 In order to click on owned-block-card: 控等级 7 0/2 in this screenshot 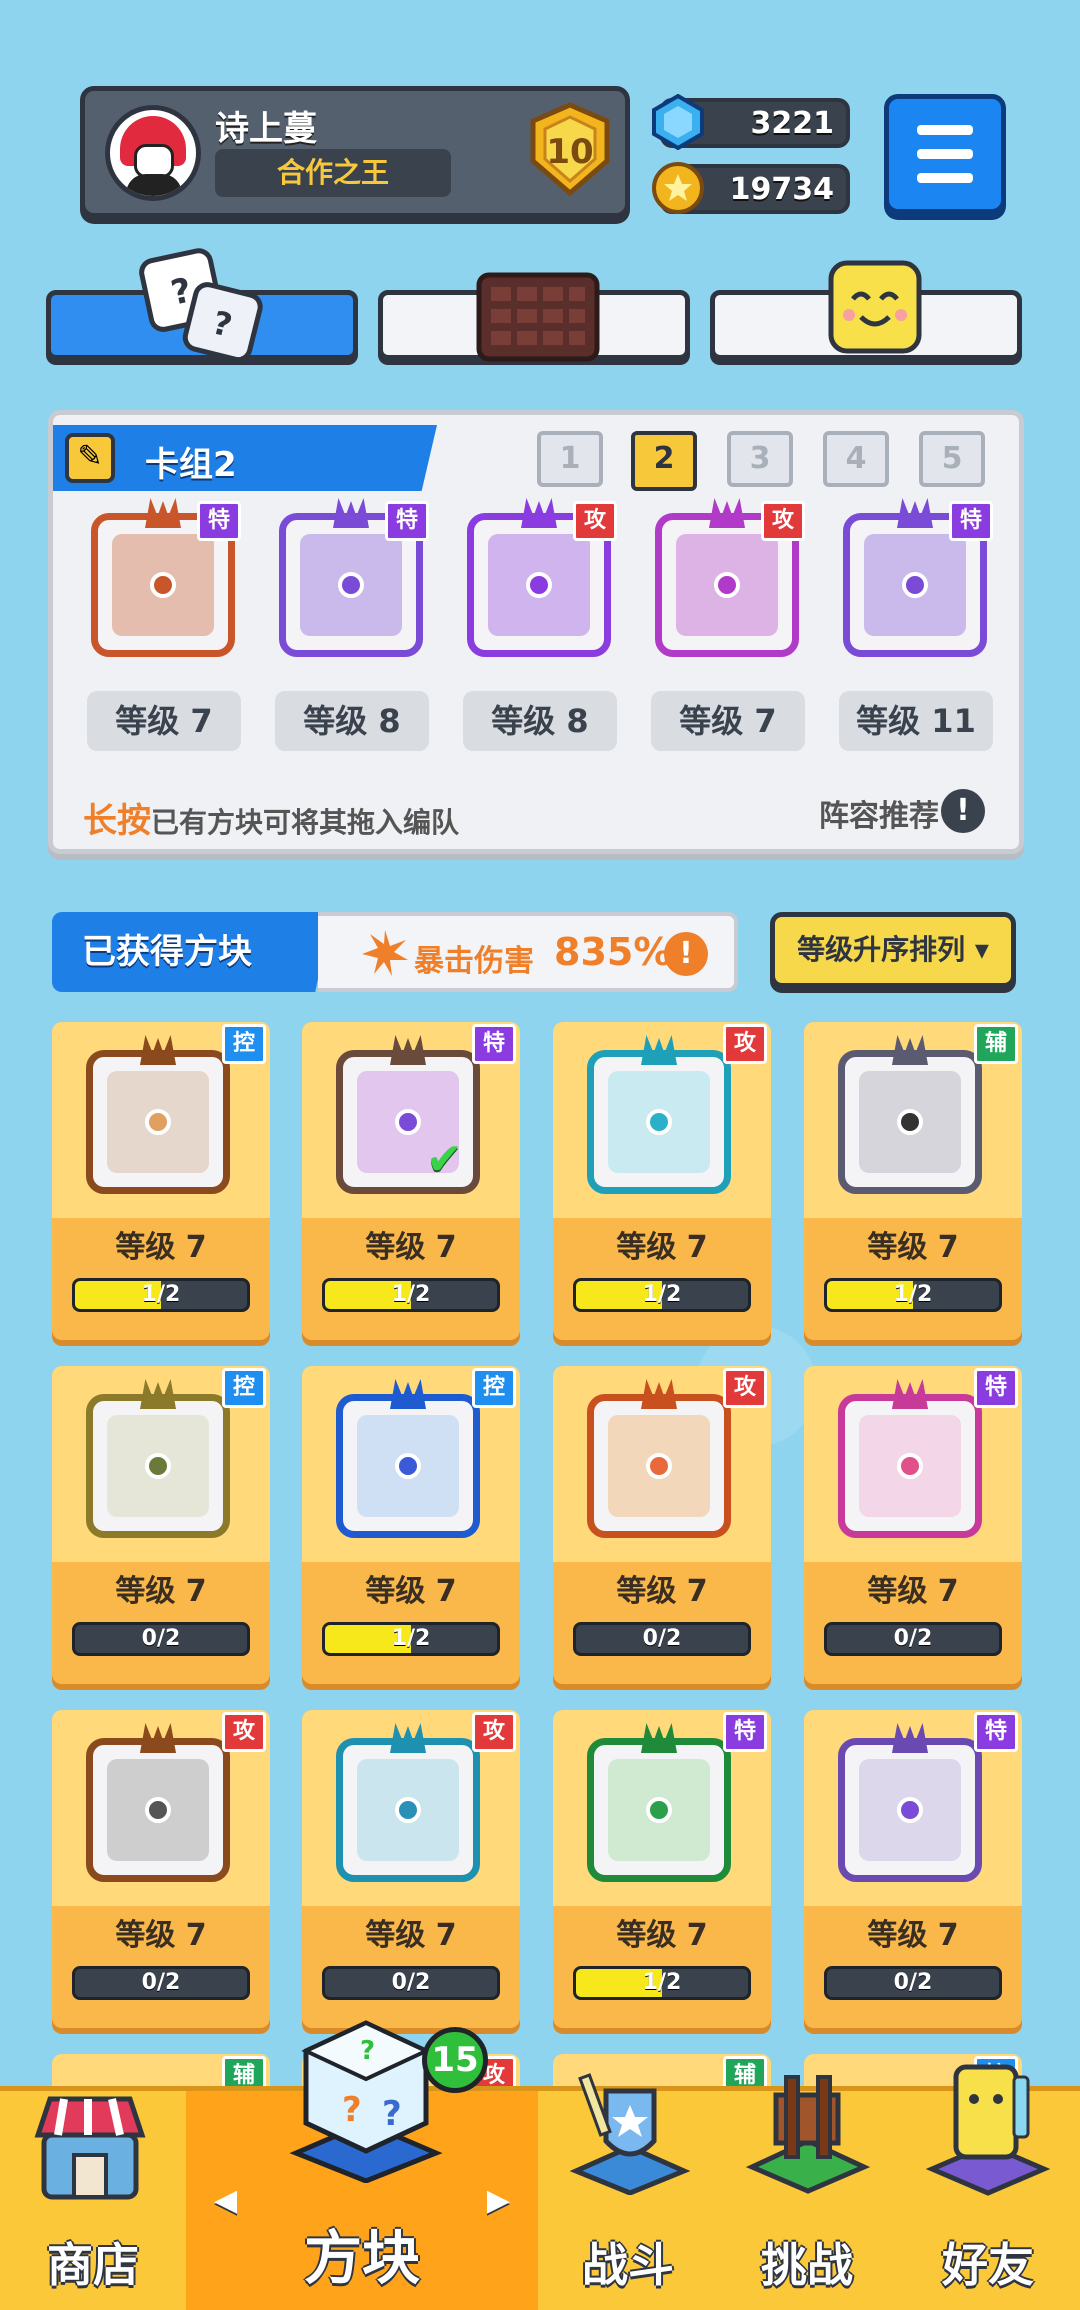, I will do `click(161, 1525)`.